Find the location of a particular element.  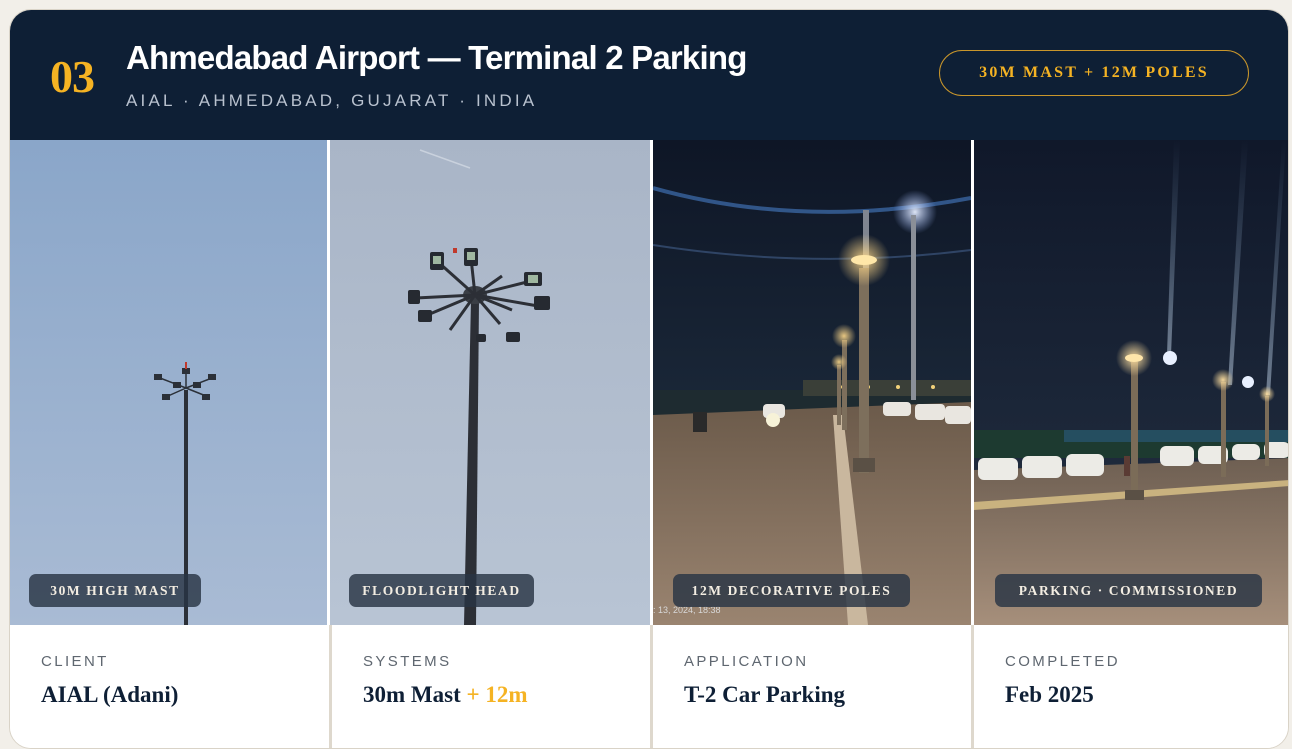

detail-application: APPLICATION T-2 Car Parking is located at coordinates (812, 686).